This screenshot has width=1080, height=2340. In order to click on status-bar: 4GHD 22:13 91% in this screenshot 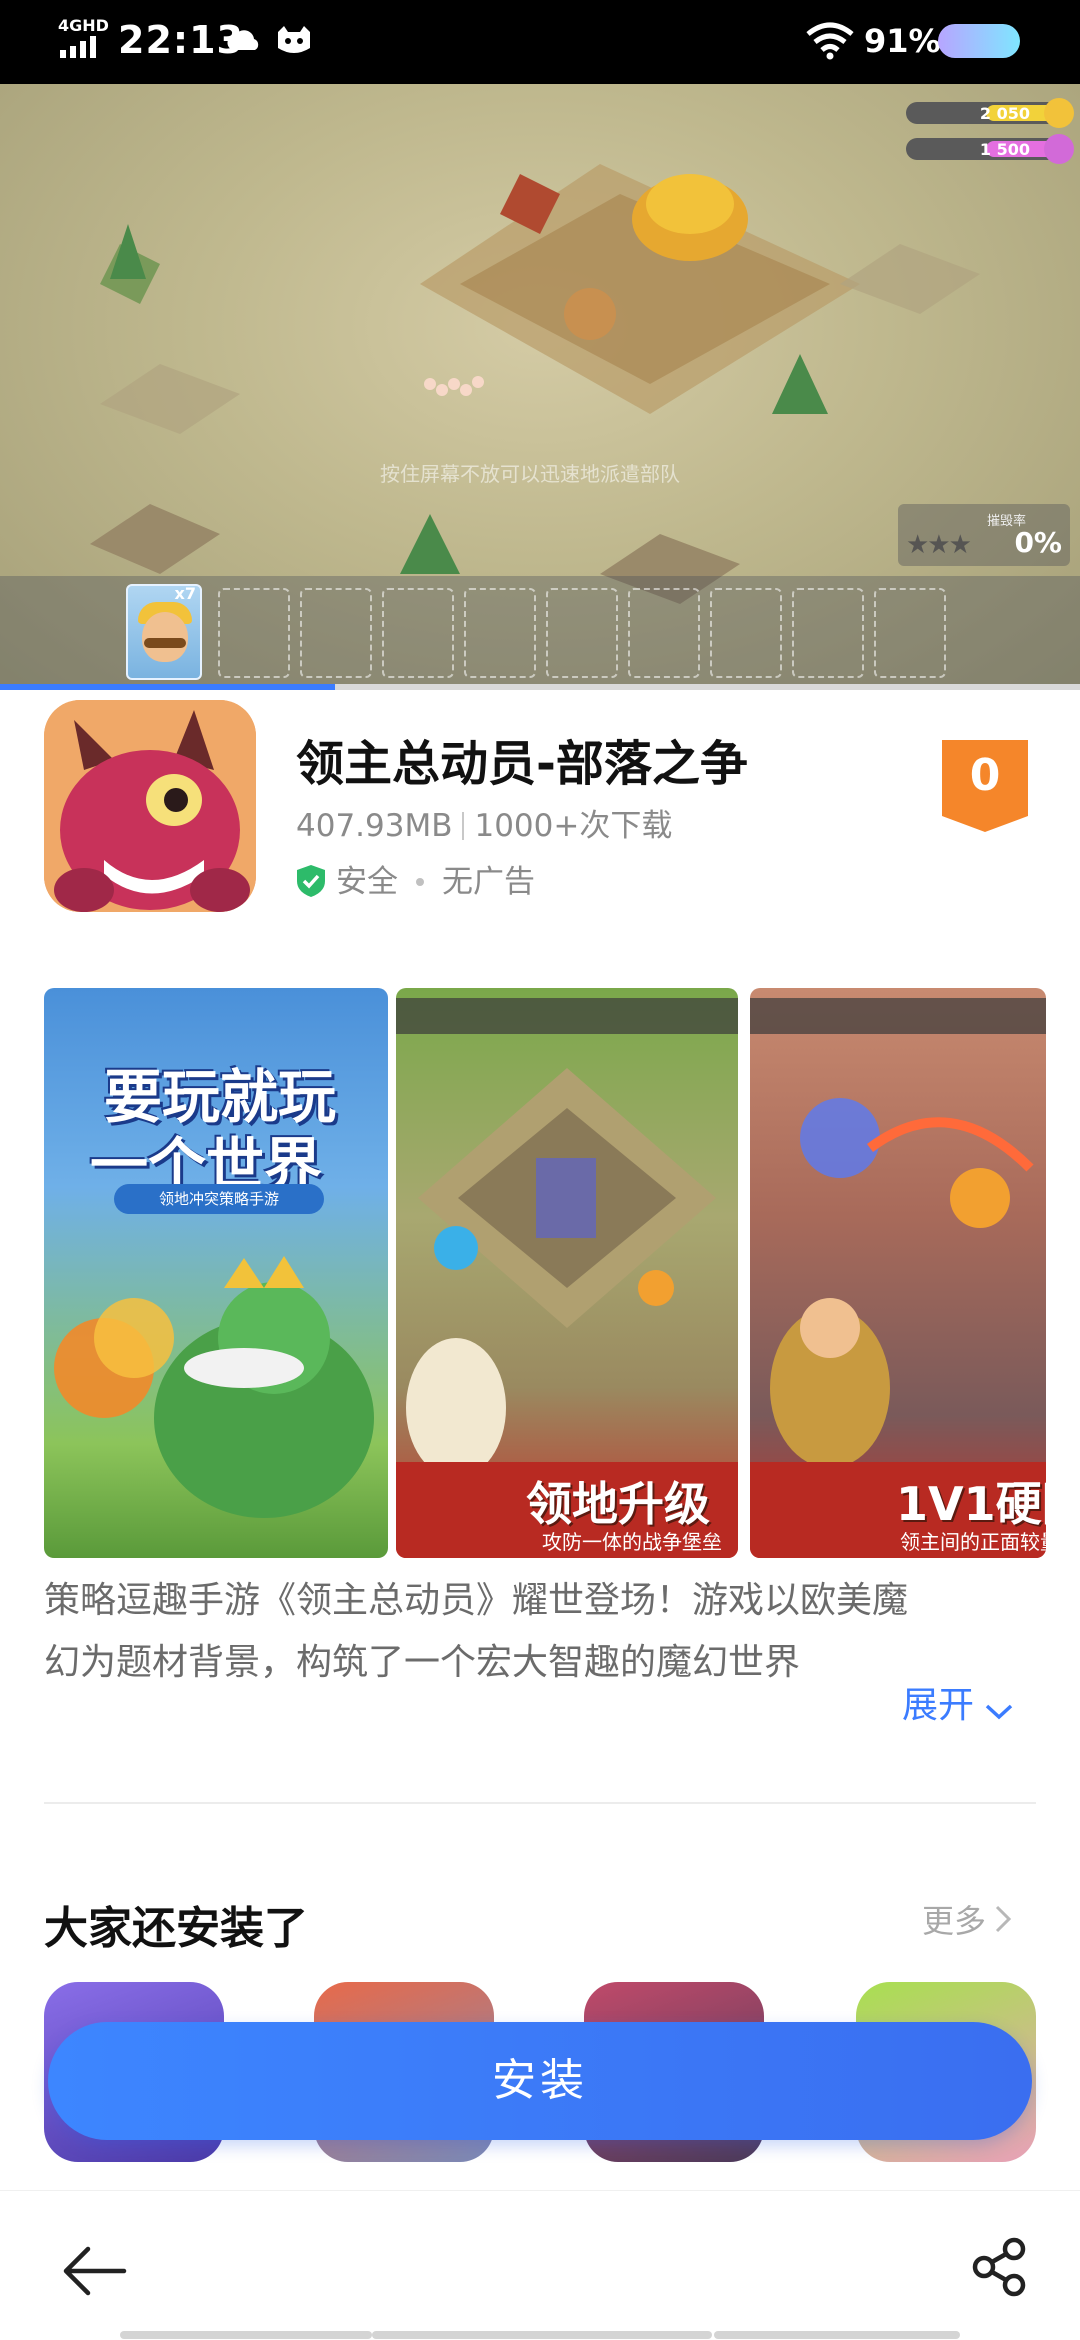, I will do `click(540, 42)`.